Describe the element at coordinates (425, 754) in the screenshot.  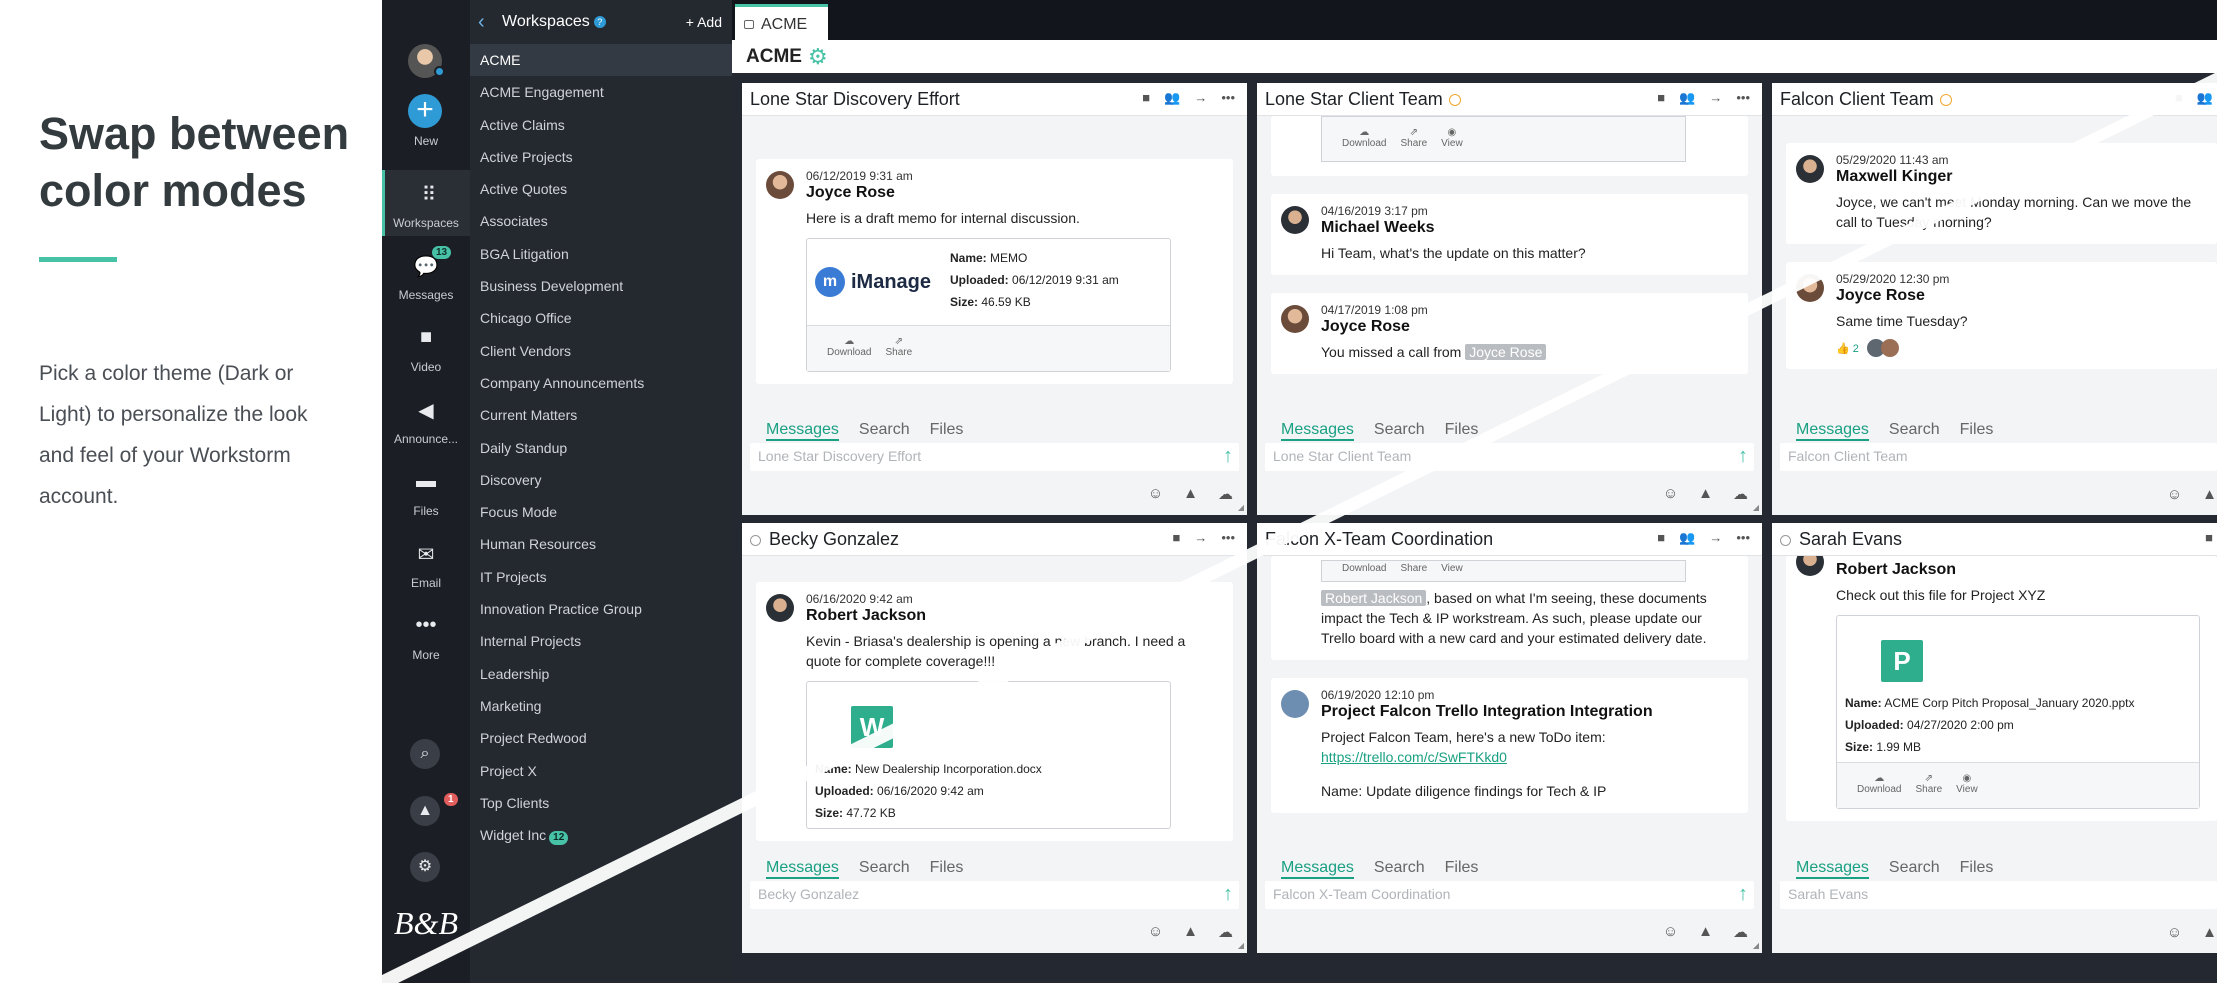
I see `search-icon: ⌕` at that location.